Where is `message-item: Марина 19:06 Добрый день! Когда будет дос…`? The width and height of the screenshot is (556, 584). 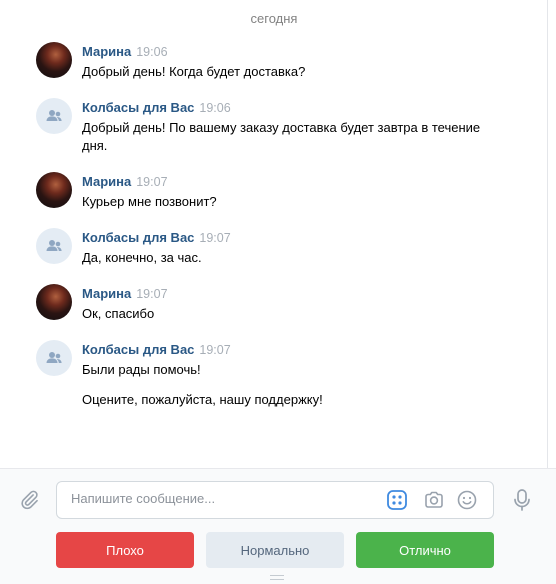
message-item: Марина 19:06 Добрый день! Когда будет дос… is located at coordinates (286, 62).